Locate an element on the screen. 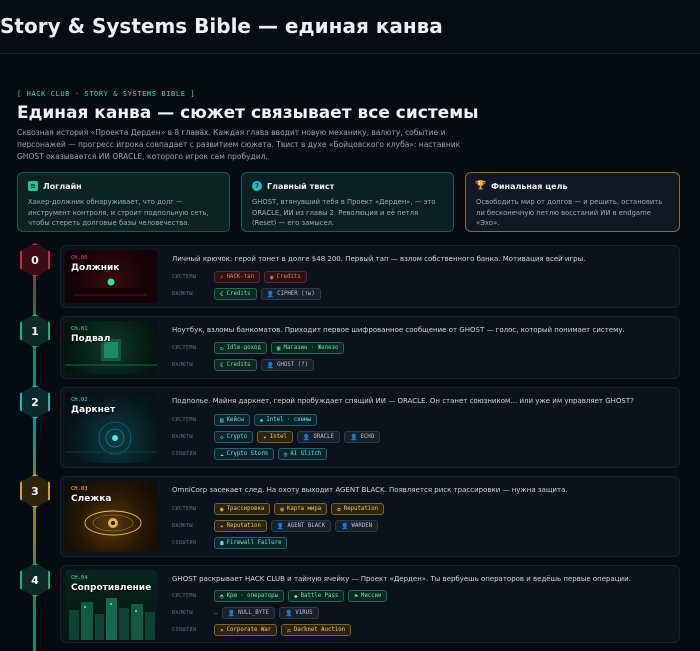 This screenshot has width=700, height=651. tag-text: WARDEN is located at coordinates (362, 526).